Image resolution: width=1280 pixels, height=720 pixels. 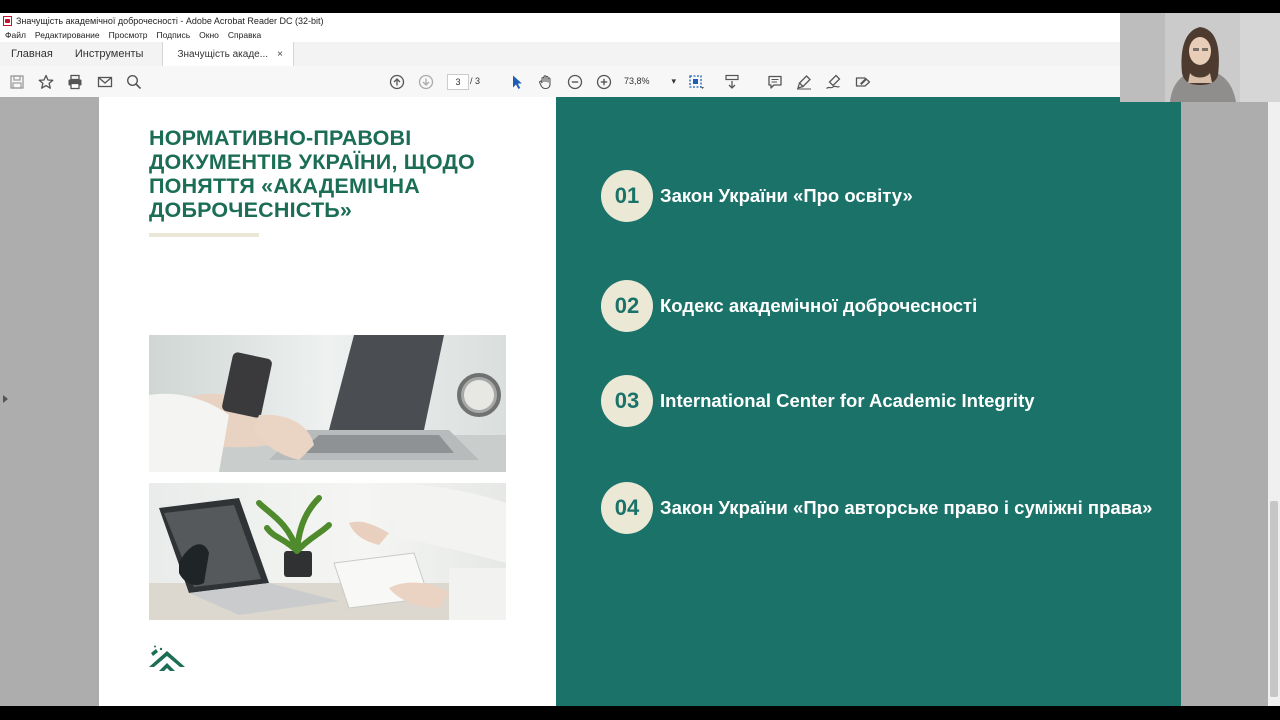 What do you see at coordinates (16, 81) in the screenshot?
I see `save-icon` at bounding box center [16, 81].